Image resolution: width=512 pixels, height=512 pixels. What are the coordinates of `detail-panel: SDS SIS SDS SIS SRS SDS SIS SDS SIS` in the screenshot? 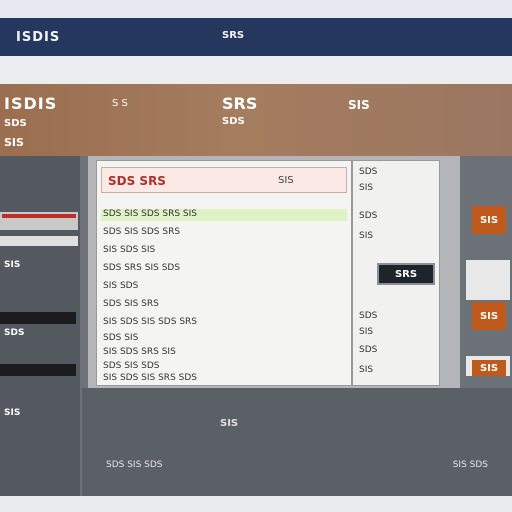 It's located at (396, 273).